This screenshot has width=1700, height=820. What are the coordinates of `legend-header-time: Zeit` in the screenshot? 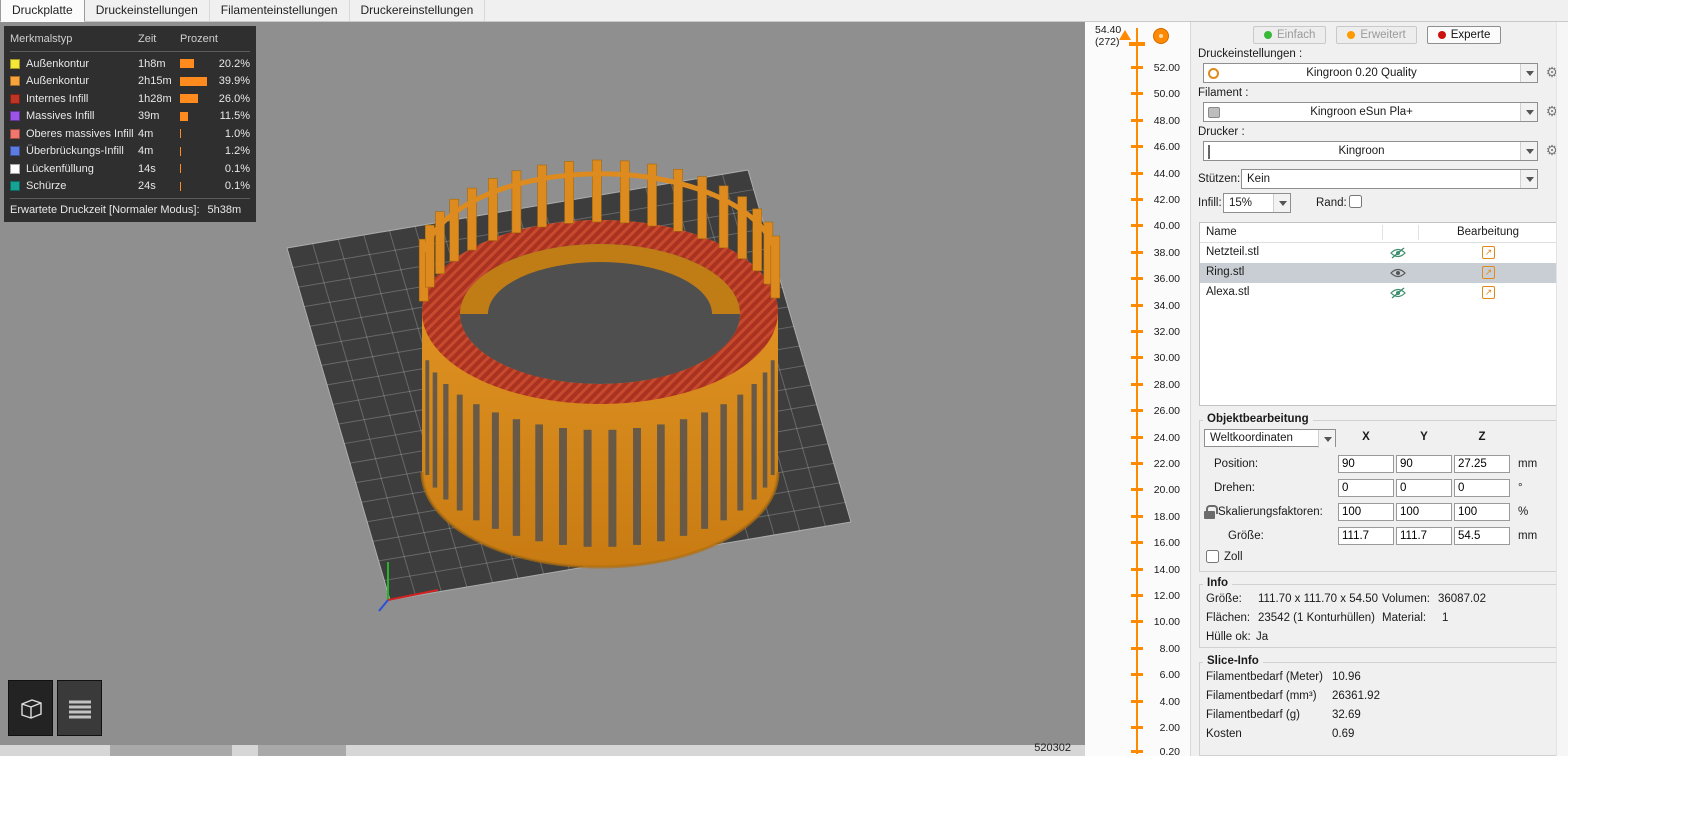 It's located at (147, 39).